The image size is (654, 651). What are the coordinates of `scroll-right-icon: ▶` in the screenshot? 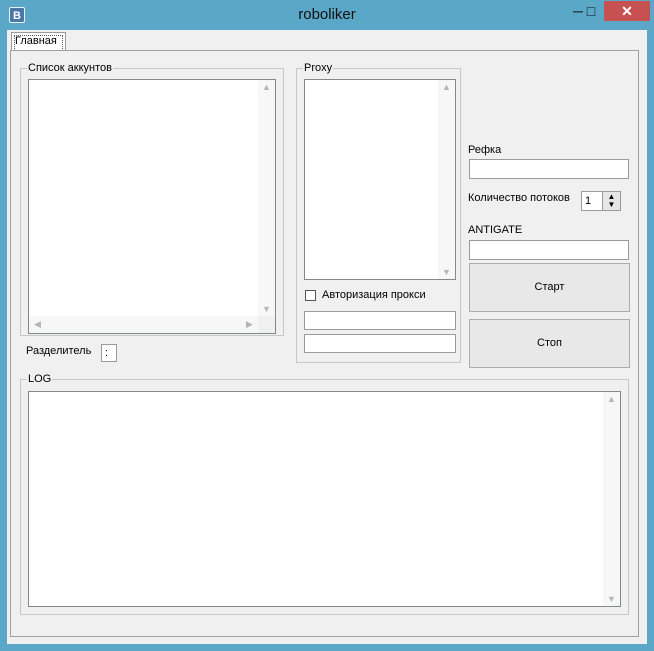 It's located at (249, 324).